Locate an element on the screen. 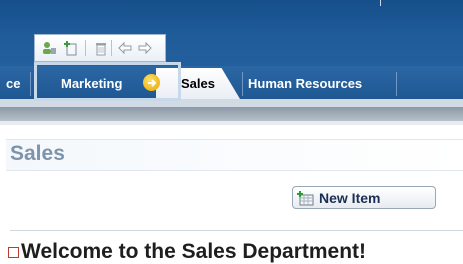  header-divider is located at coordinates (380, 3).